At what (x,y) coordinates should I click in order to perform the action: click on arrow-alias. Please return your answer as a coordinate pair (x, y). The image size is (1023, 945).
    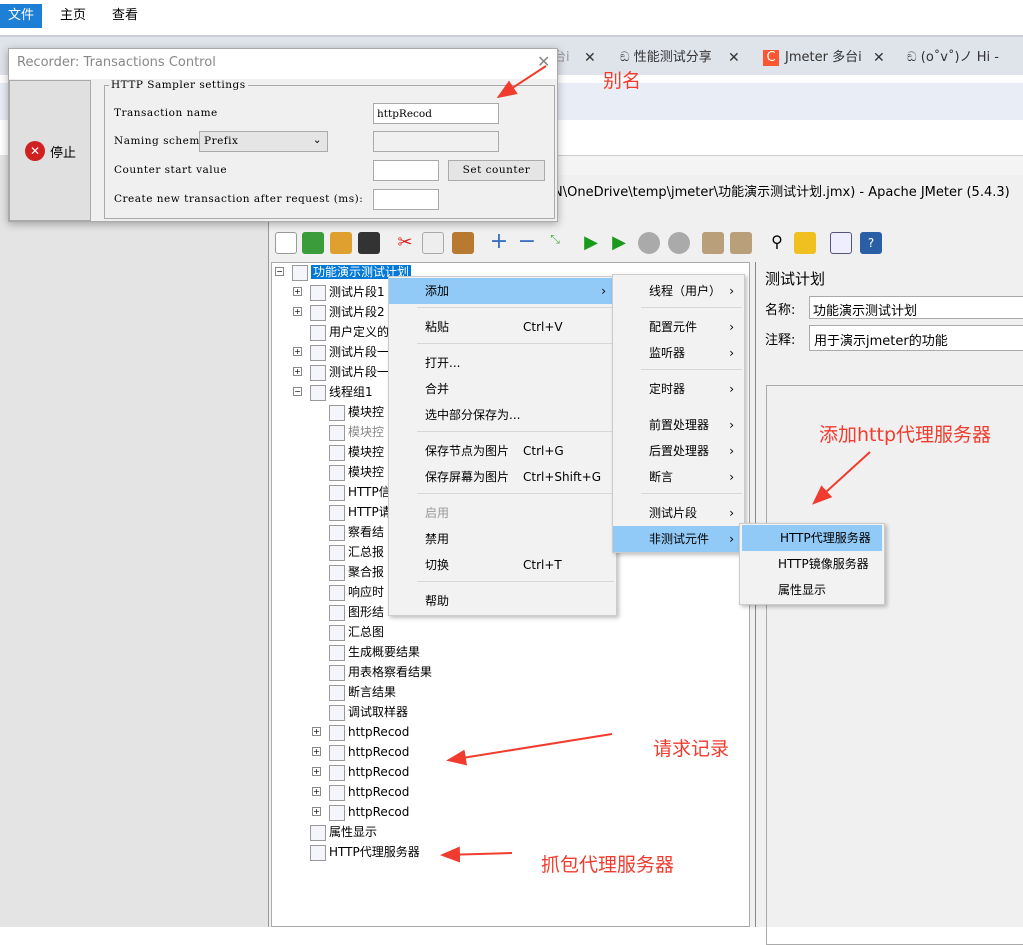
    Looking at the image, I should click on (521, 82).